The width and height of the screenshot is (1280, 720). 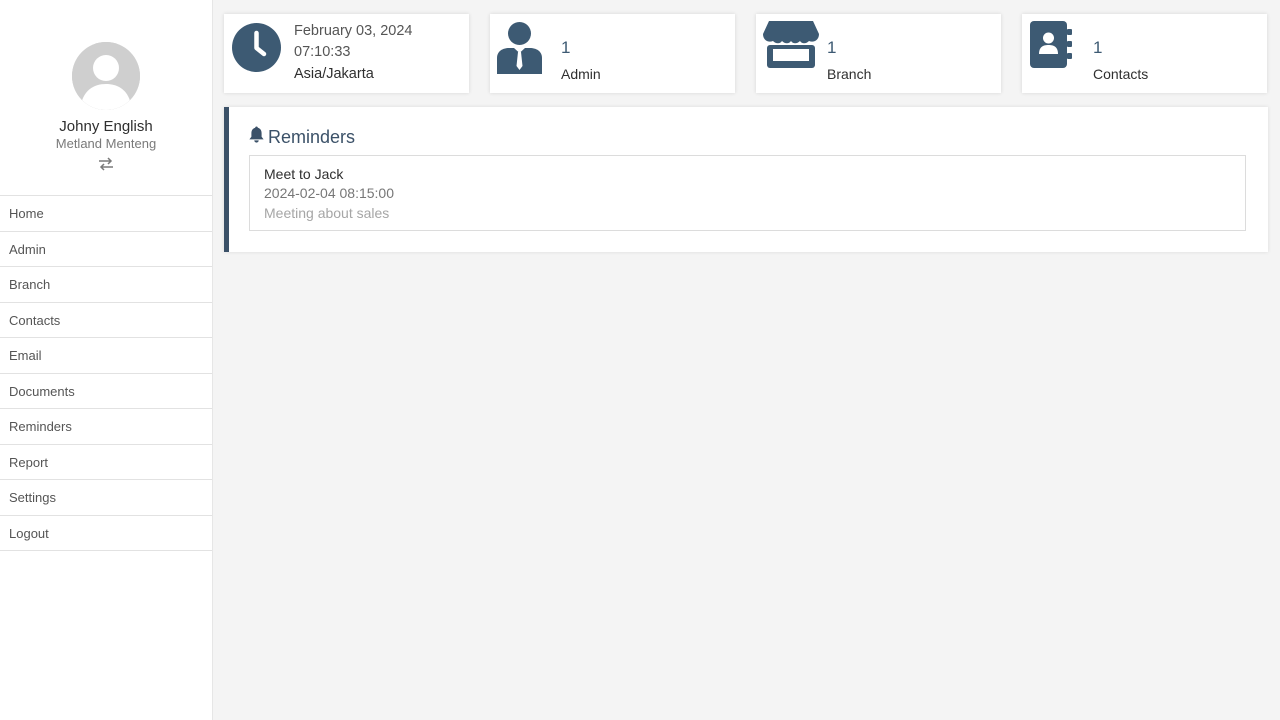 What do you see at coordinates (106, 533) in the screenshot?
I see `sidebar-item-logout: Logout` at bounding box center [106, 533].